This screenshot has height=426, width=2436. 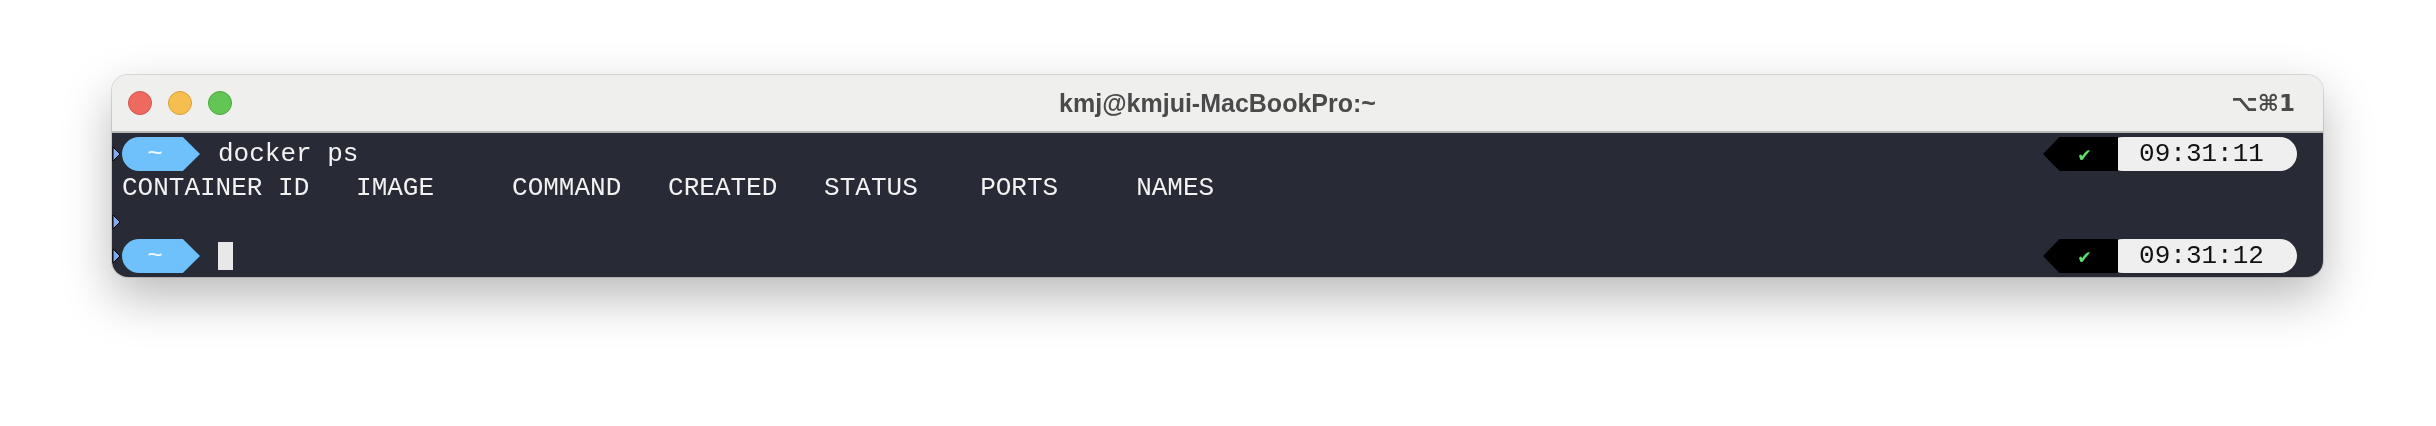 What do you see at coordinates (668, 188) in the screenshot?
I see `output-text: CONTAINER ID IMAGE COMMAND CREATED STATUS PORTS NAMES` at bounding box center [668, 188].